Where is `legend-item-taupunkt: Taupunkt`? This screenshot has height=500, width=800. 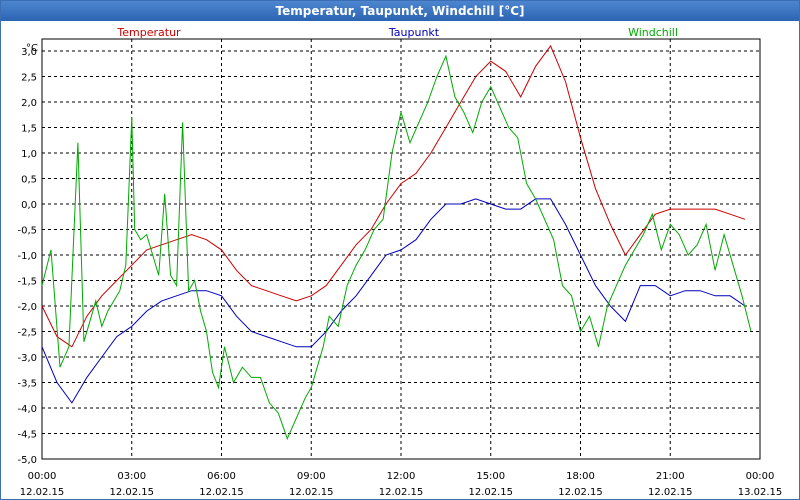 legend-item-taupunkt: Taupunkt is located at coordinates (414, 32).